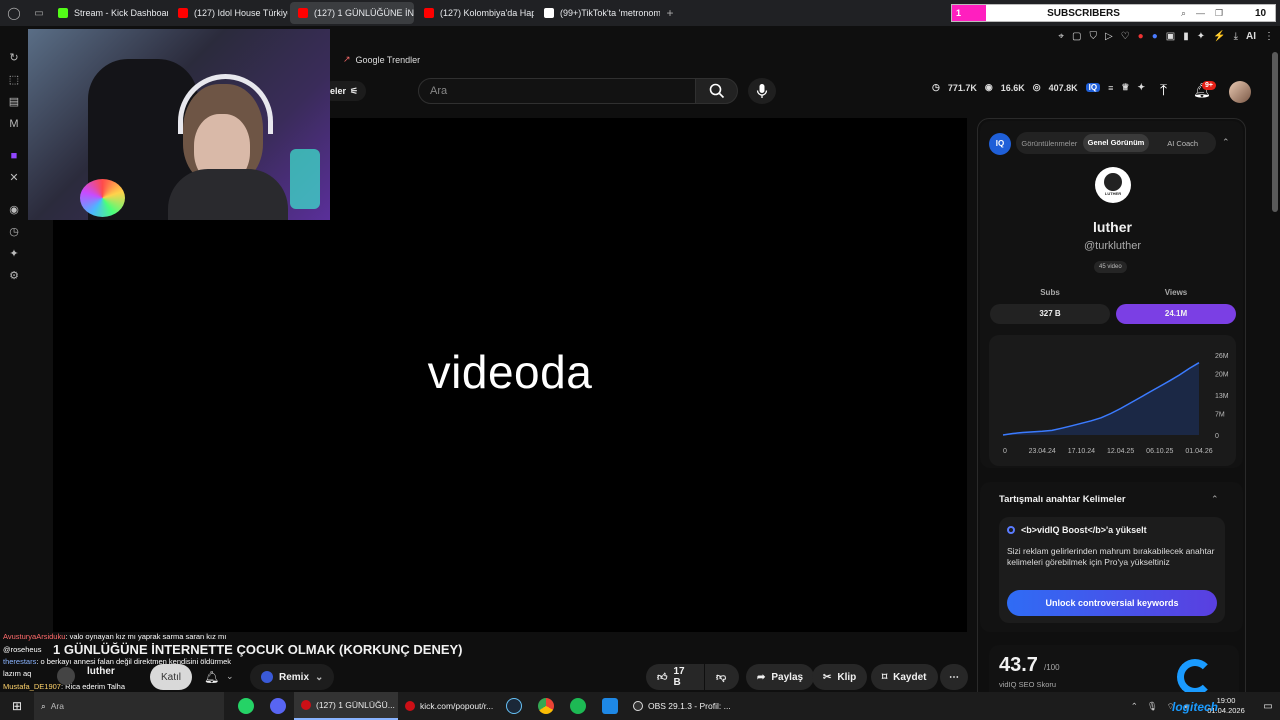  Describe the element at coordinates (1110, 267) in the screenshot. I see `video-count-badge: 45 video` at that location.